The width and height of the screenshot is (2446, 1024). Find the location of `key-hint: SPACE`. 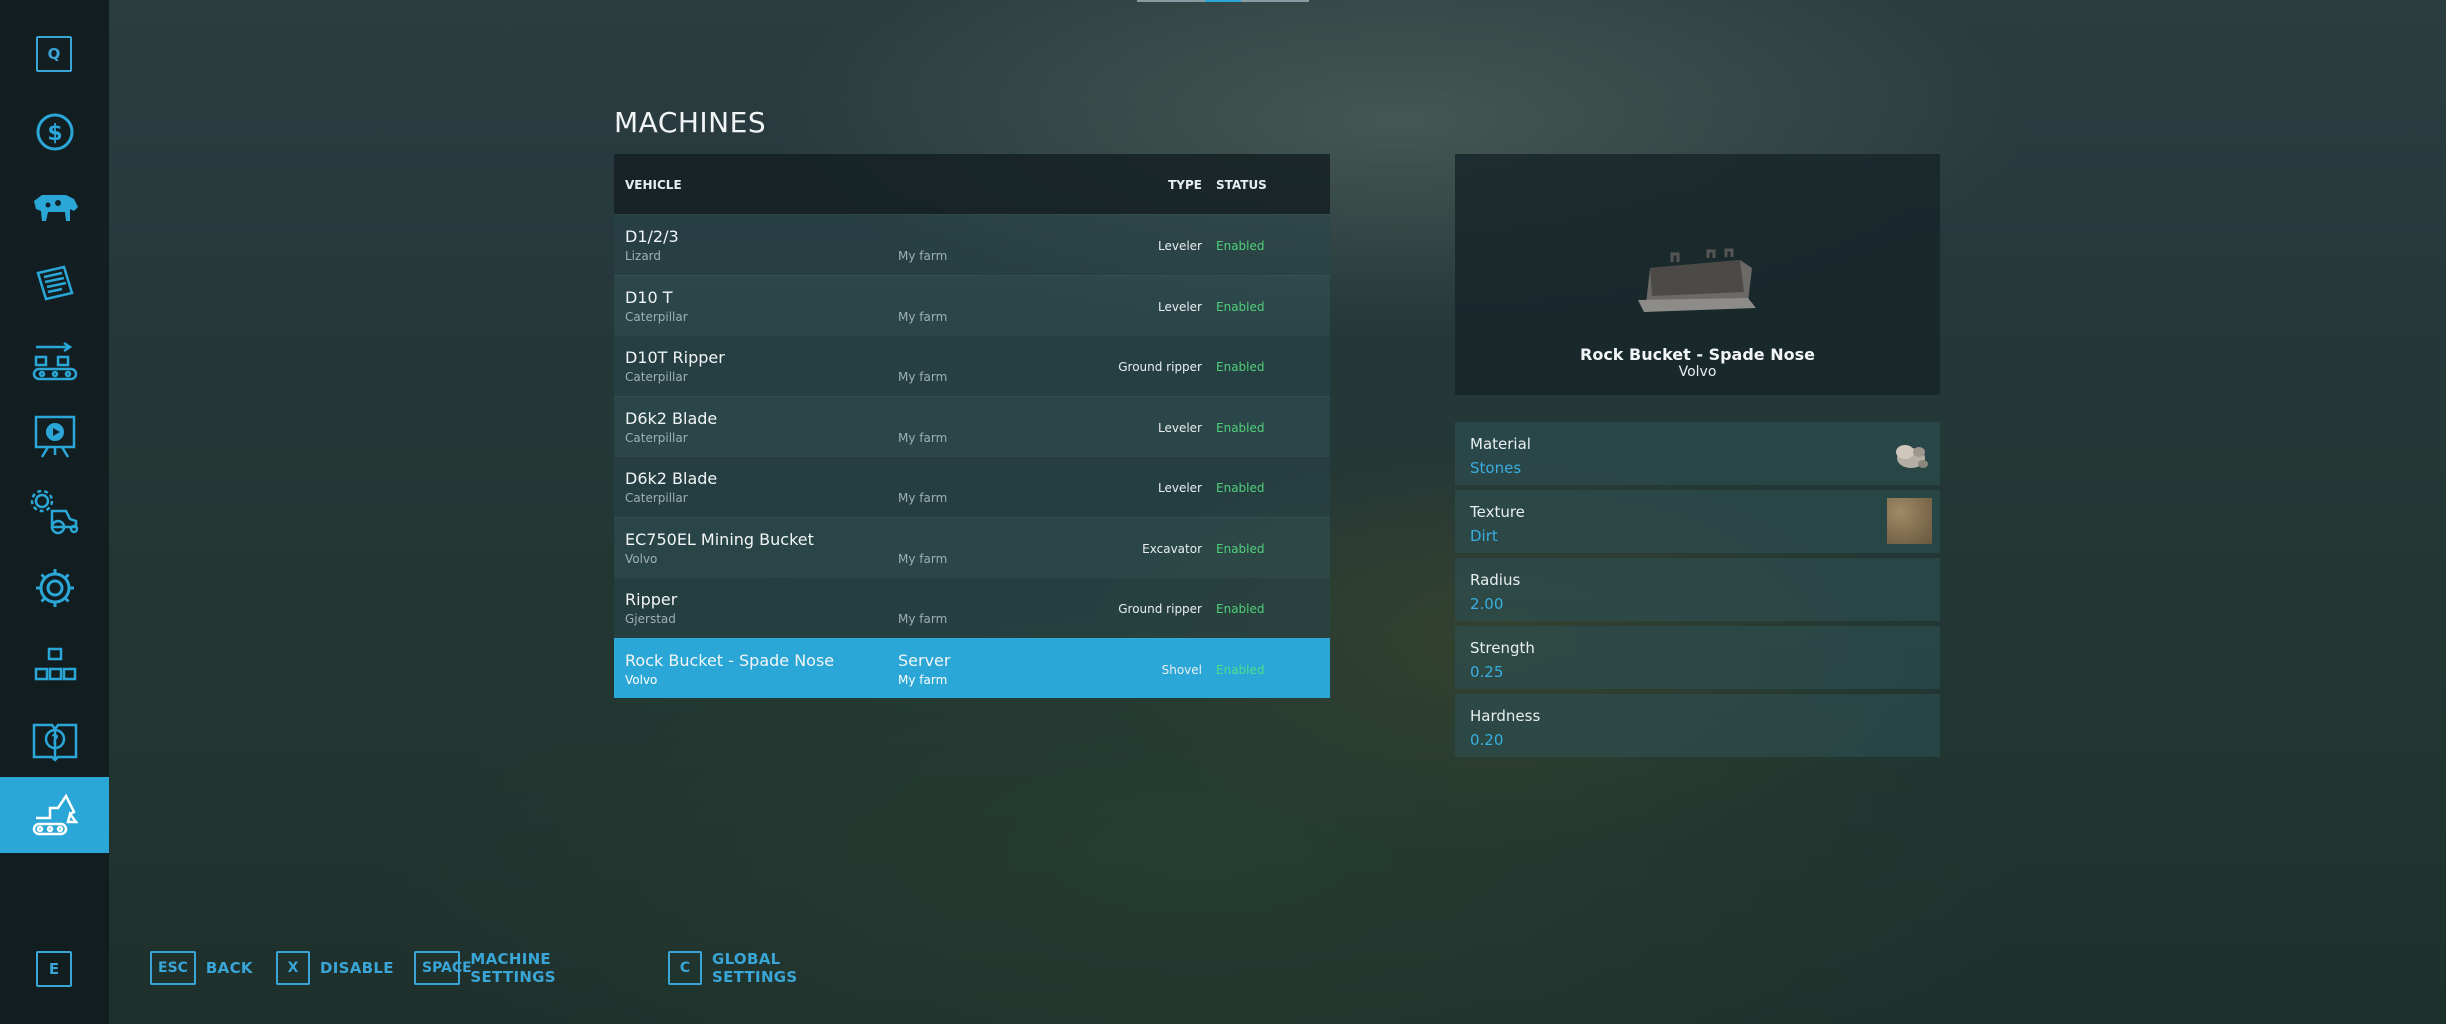

key-hint: SPACE is located at coordinates (443, 968).